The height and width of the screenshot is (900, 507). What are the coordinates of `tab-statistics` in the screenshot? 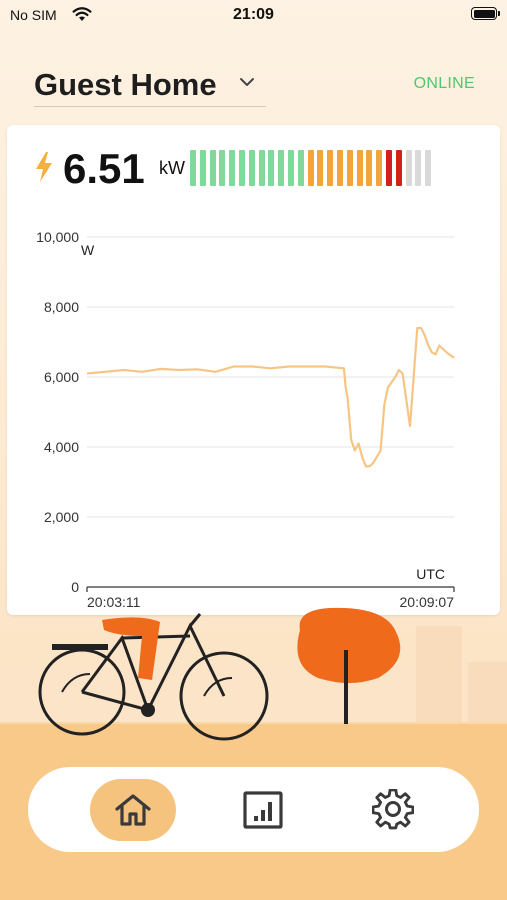 It's located at (263, 810).